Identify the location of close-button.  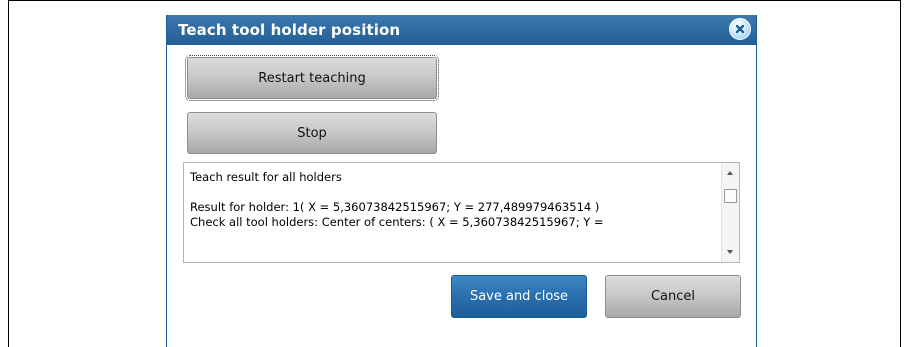
(740, 29).